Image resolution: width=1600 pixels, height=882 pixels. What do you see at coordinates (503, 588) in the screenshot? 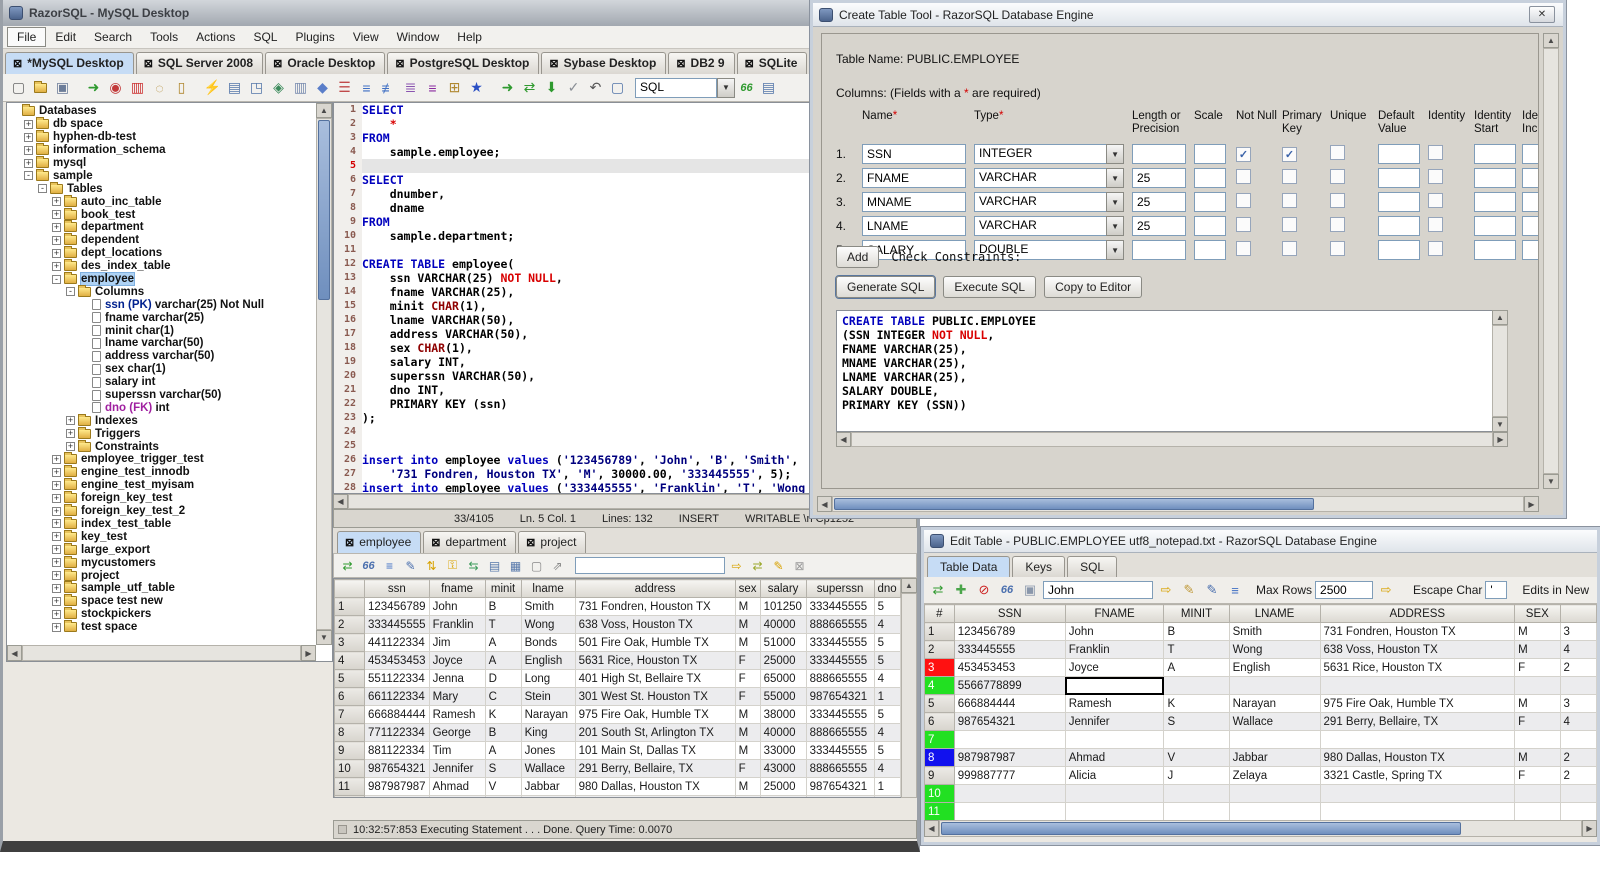
I see `column-header-minit: minit` at bounding box center [503, 588].